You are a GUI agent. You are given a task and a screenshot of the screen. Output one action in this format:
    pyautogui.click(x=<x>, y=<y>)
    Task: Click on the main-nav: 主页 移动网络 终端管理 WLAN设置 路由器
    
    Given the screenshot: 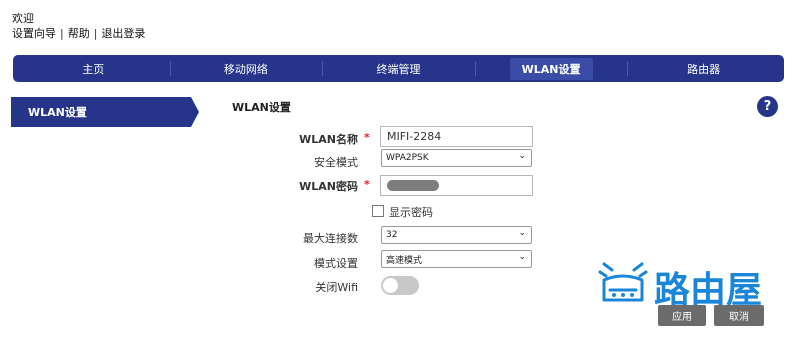 What is the action you would take?
    pyautogui.click(x=398, y=68)
    